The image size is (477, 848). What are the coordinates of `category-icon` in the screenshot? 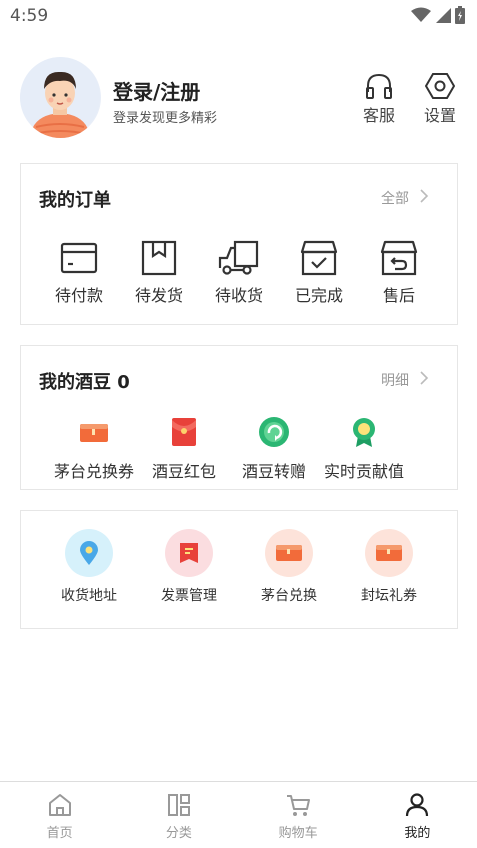 It's located at (178, 805).